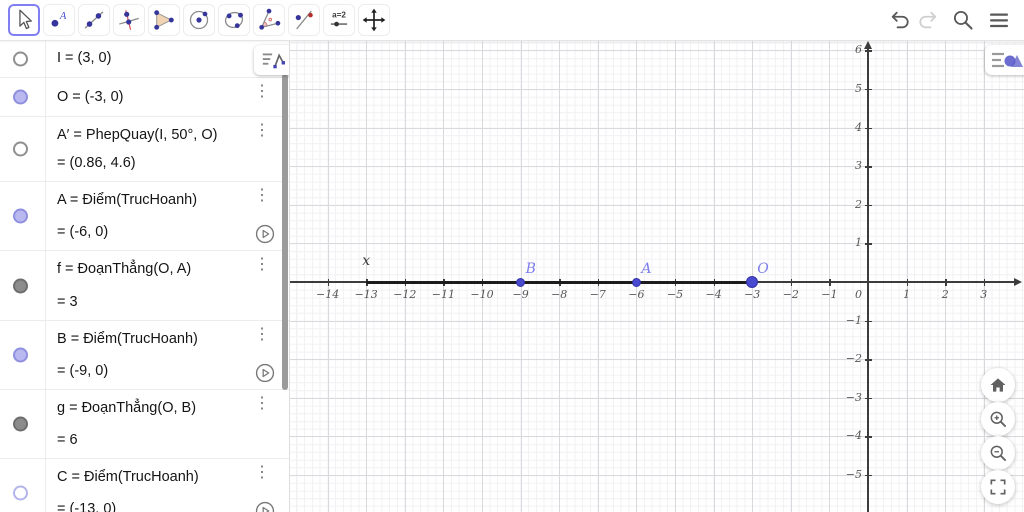  I want to click on algebra-row-B: B = Điểm(TrucHoanh) = (-9, 0) ⋮, so click(144, 355).